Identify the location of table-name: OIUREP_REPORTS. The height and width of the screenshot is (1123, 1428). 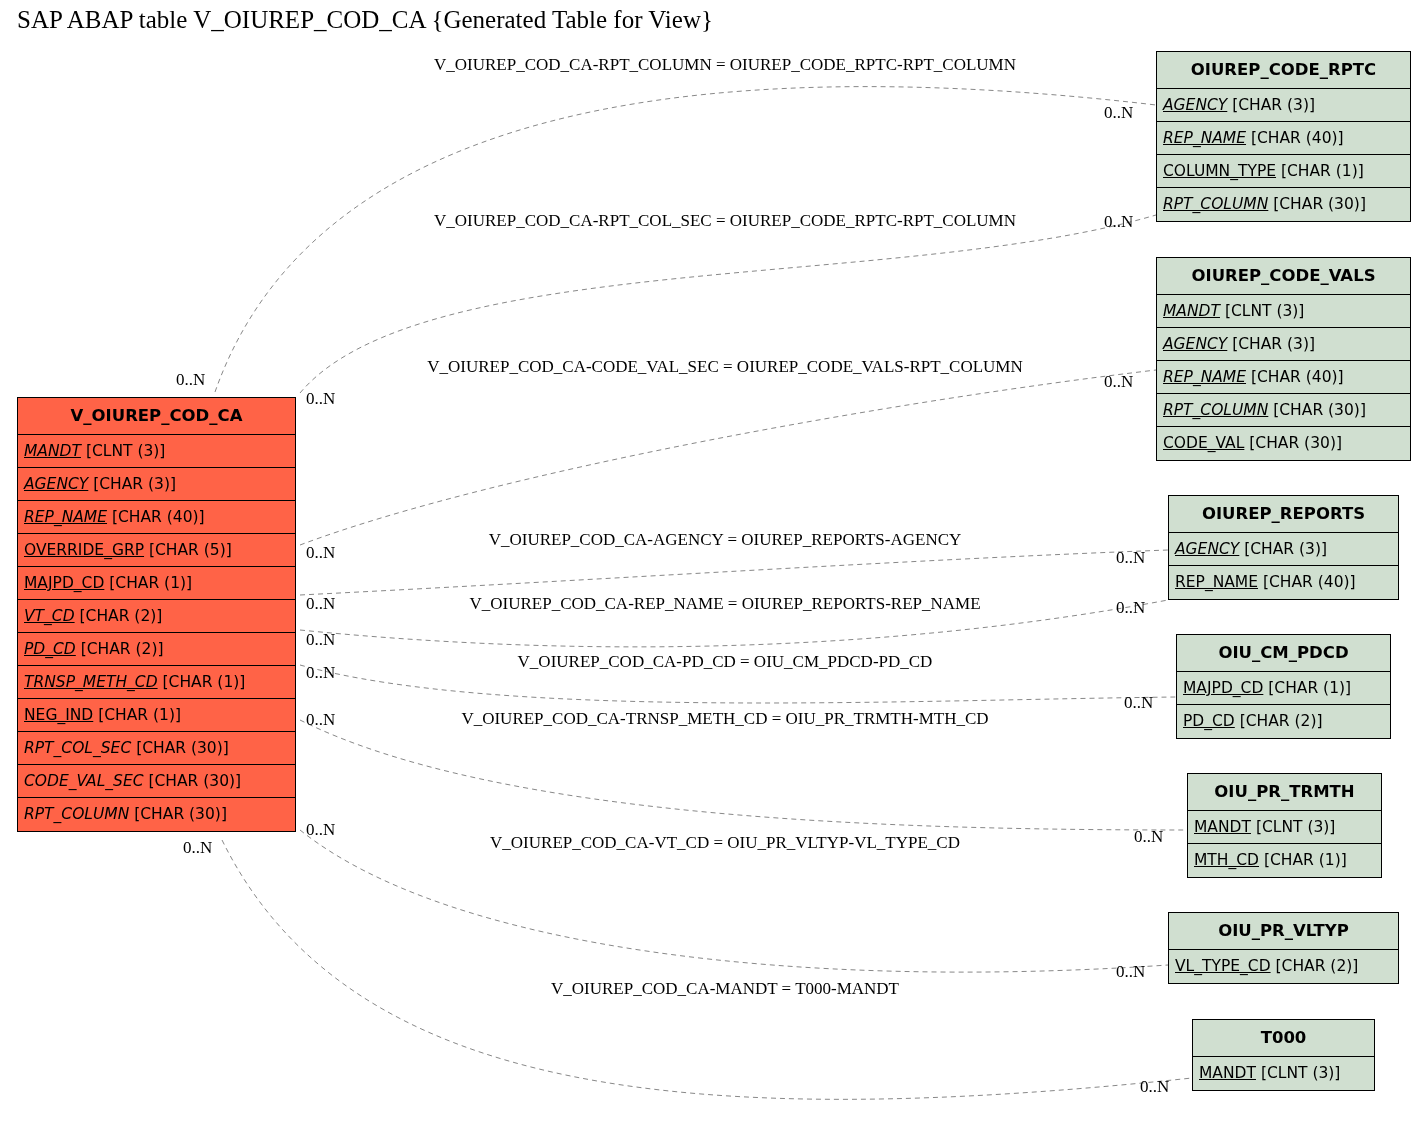
(1283, 514).